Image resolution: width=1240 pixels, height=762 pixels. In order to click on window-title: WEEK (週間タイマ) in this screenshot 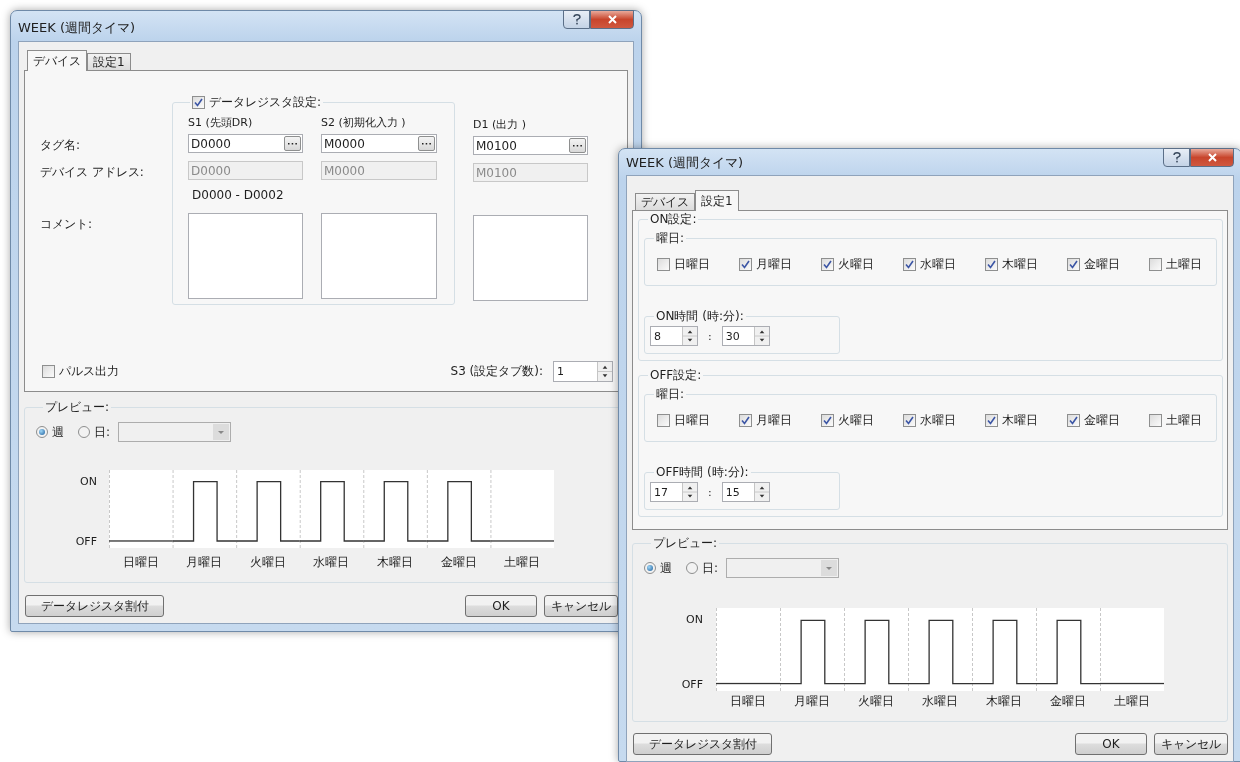, I will do `click(685, 163)`.